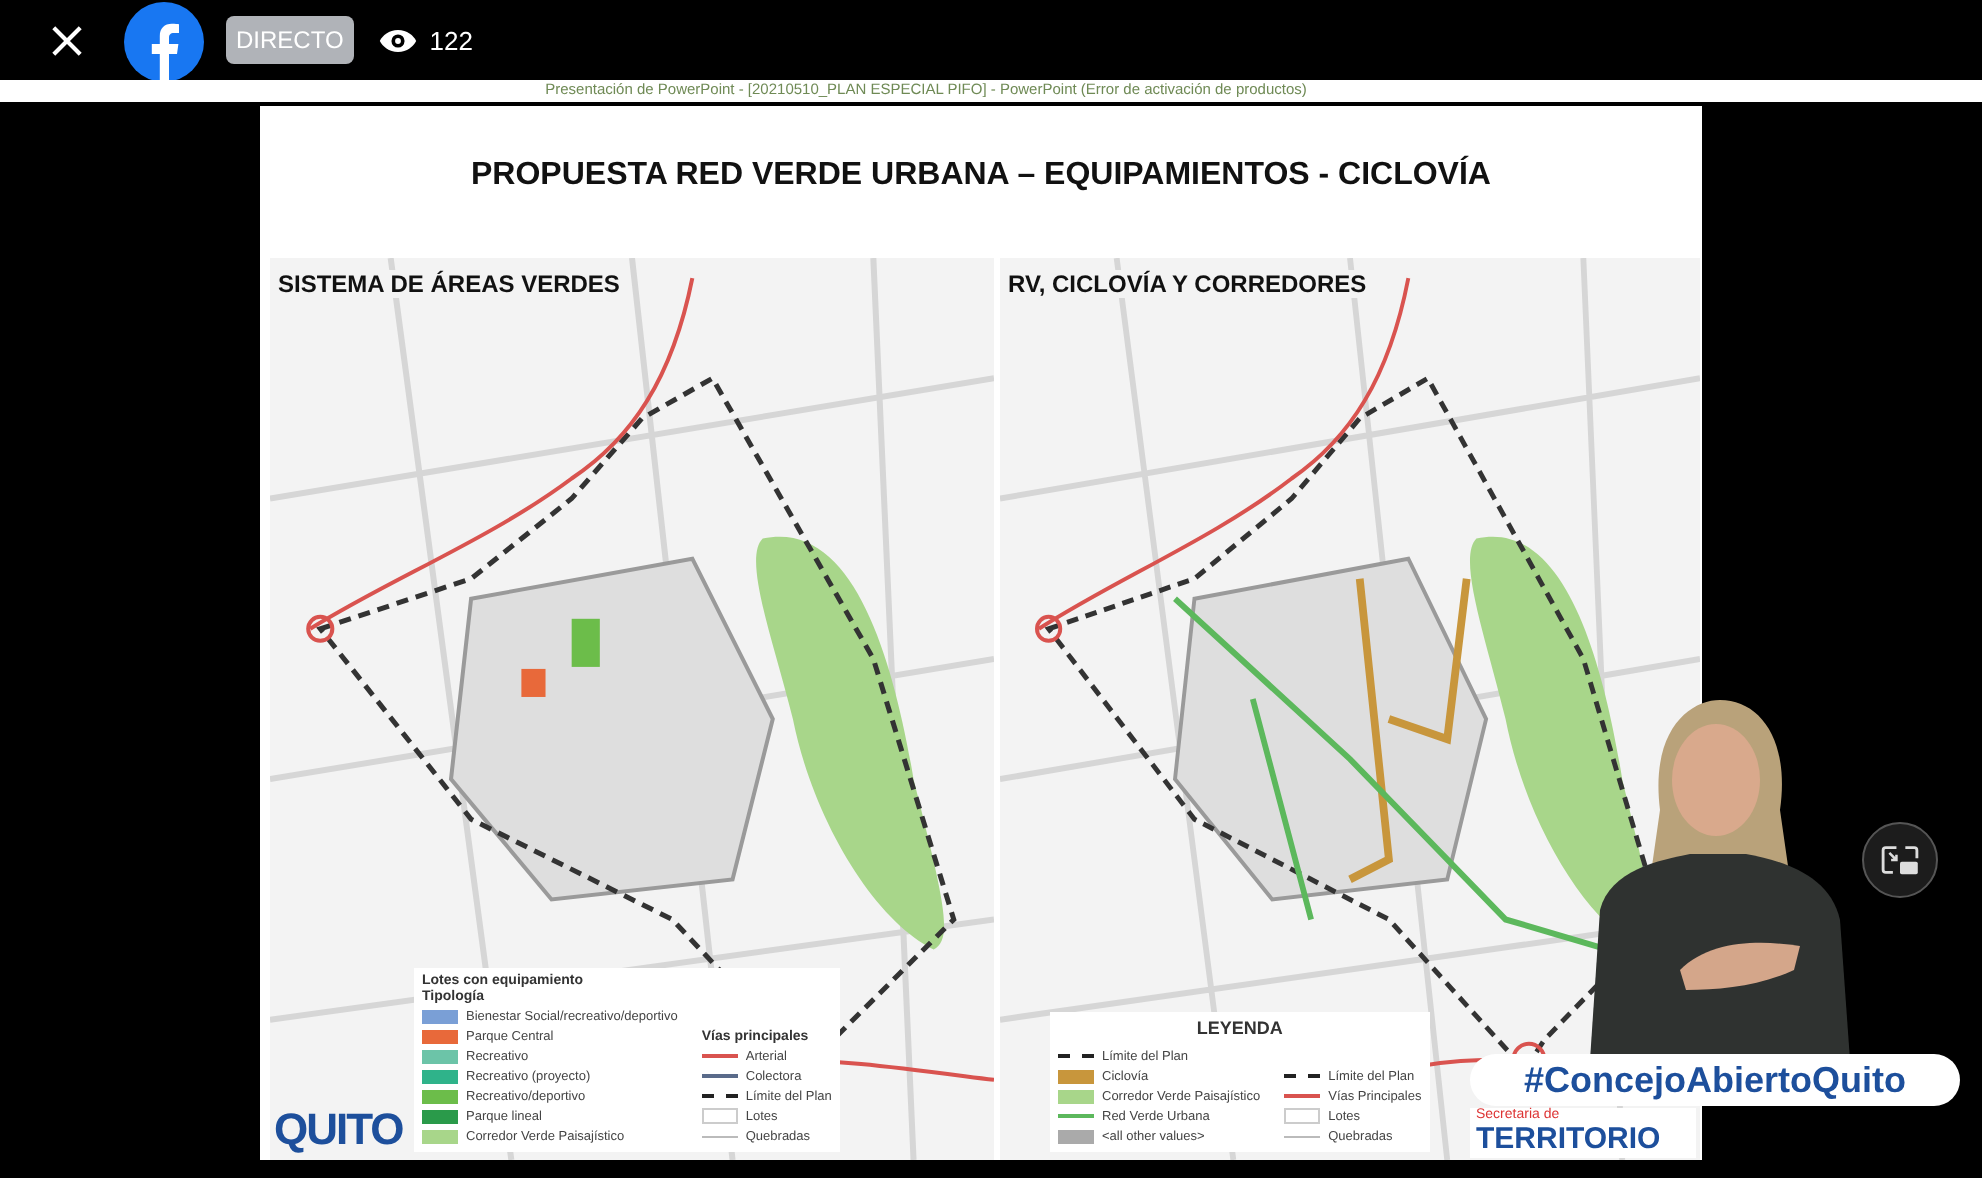 This screenshot has height=1178, width=1982. What do you see at coordinates (338, 1130) in the screenshot?
I see `city-logo: QUITO` at bounding box center [338, 1130].